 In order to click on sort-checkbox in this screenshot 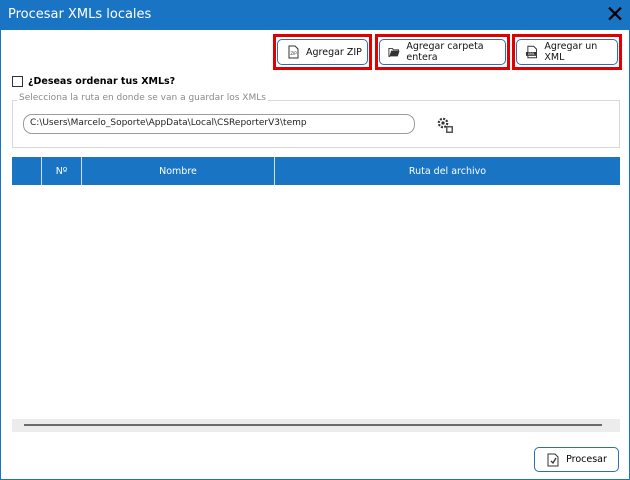, I will do `click(17, 81)`.